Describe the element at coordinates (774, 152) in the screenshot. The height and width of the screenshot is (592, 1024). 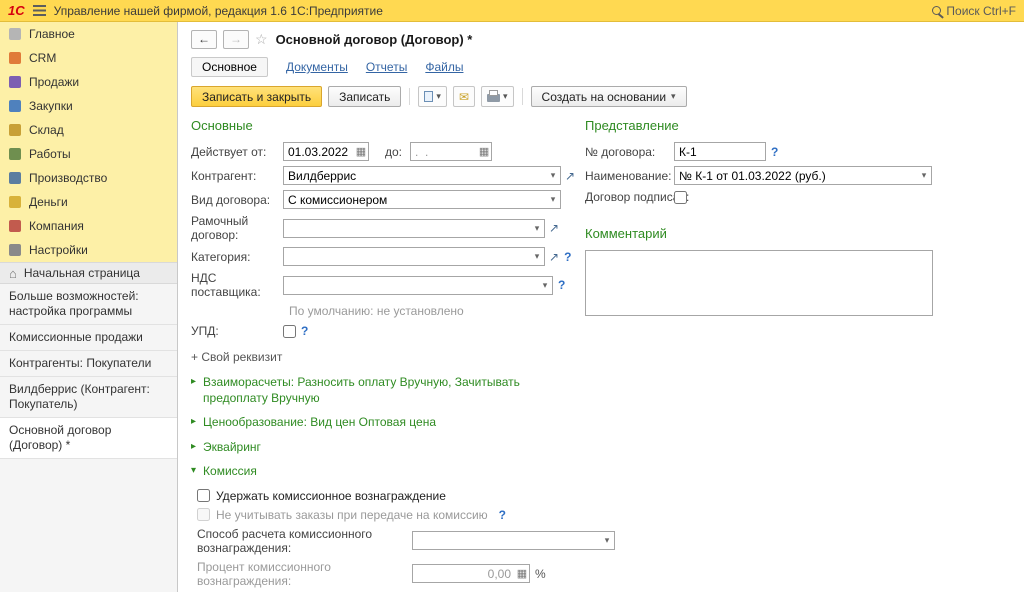
I see `contract-number-help-icon: ?` at that location.